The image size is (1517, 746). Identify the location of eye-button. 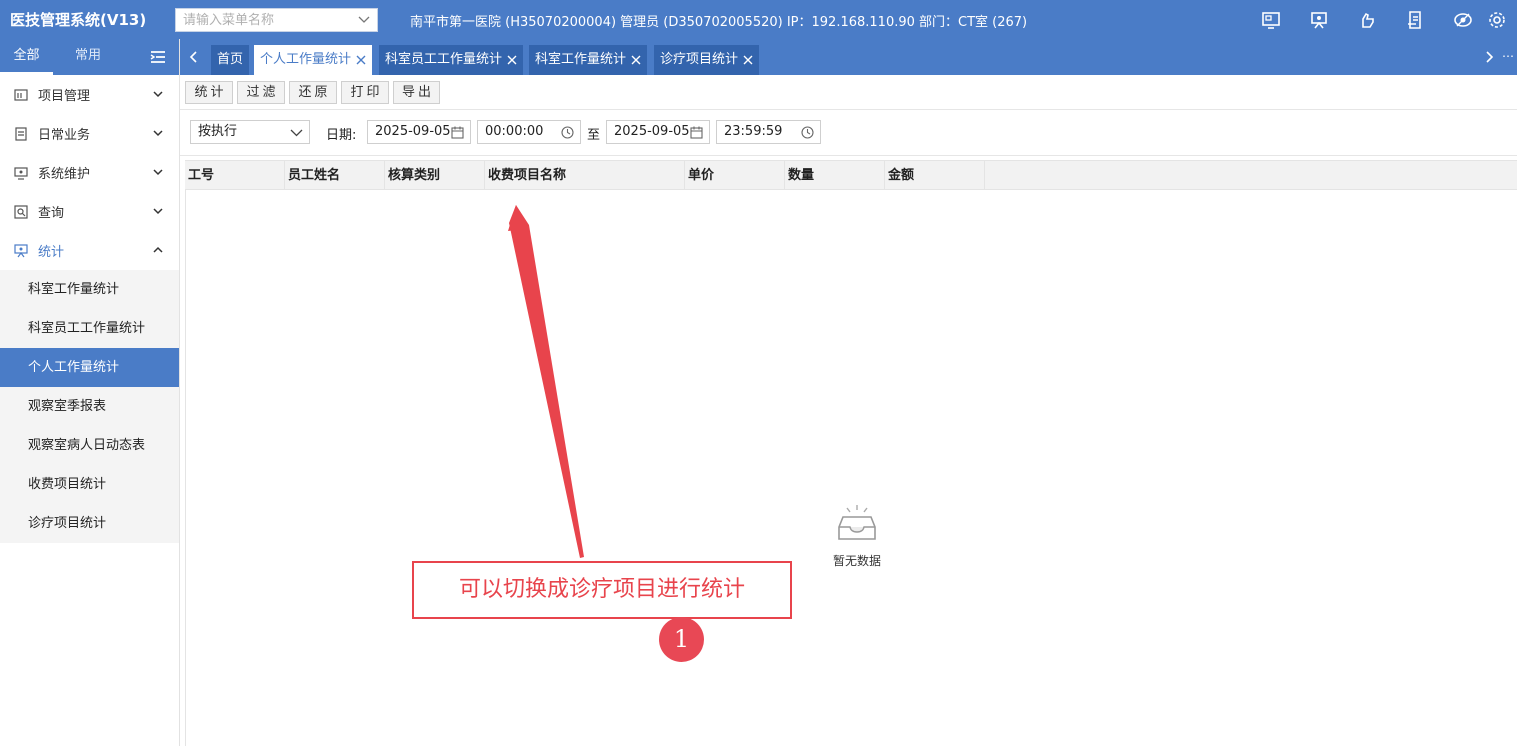
(1463, 19).